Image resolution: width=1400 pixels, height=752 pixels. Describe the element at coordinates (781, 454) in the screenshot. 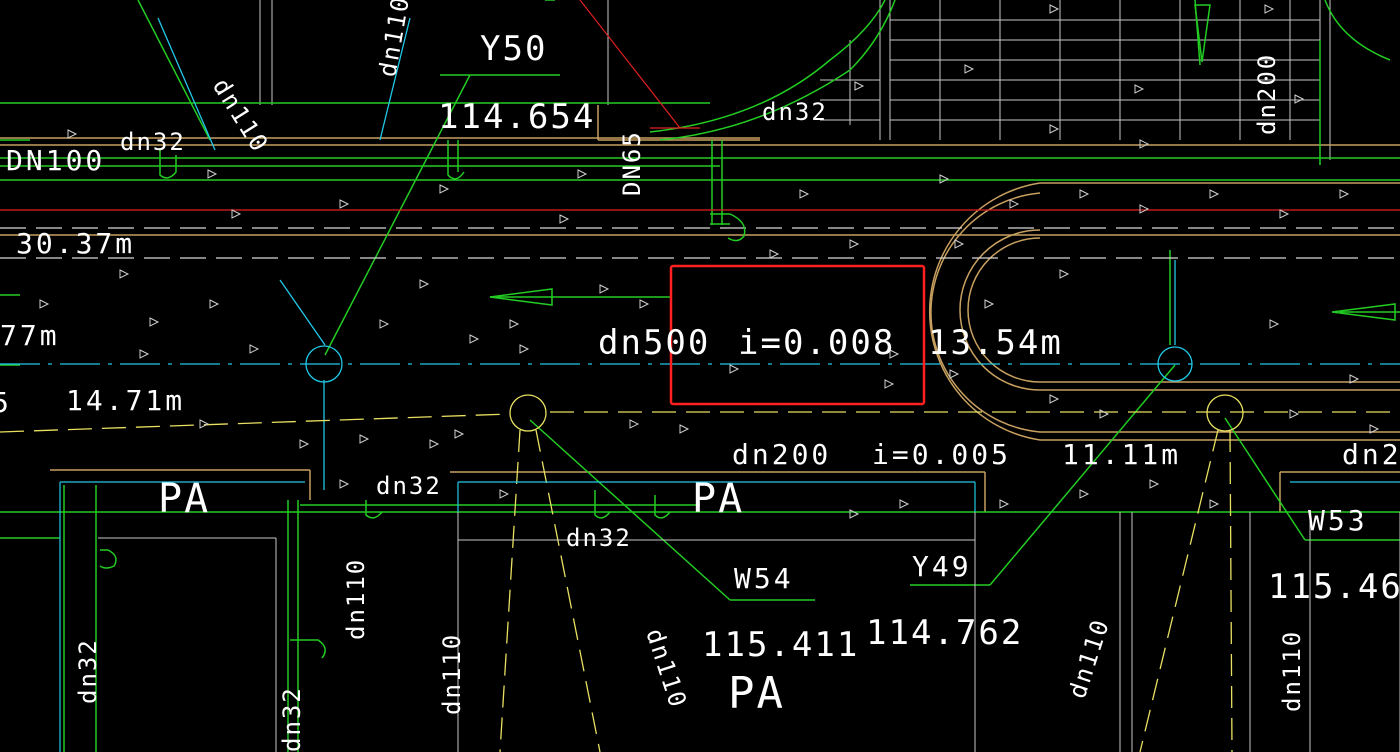

I see `label-dn200-mid: dn200` at that location.